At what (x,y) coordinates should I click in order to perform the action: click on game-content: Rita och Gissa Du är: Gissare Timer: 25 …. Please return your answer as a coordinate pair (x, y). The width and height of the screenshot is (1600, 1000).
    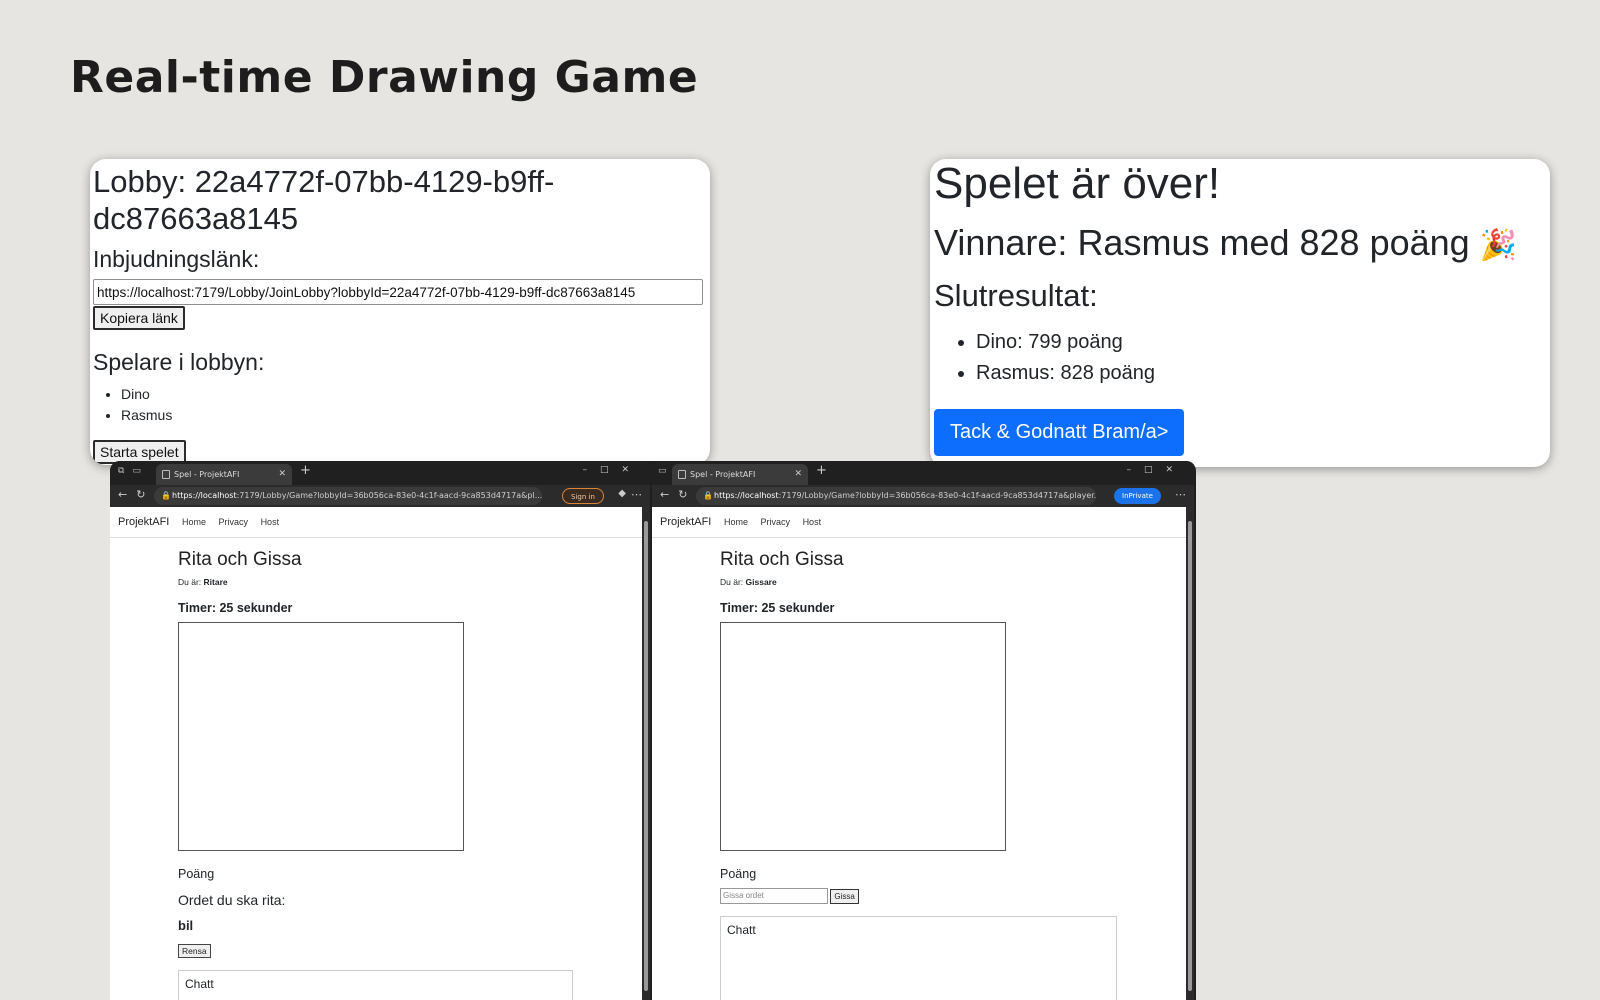
    Looking at the image, I should click on (918, 774).